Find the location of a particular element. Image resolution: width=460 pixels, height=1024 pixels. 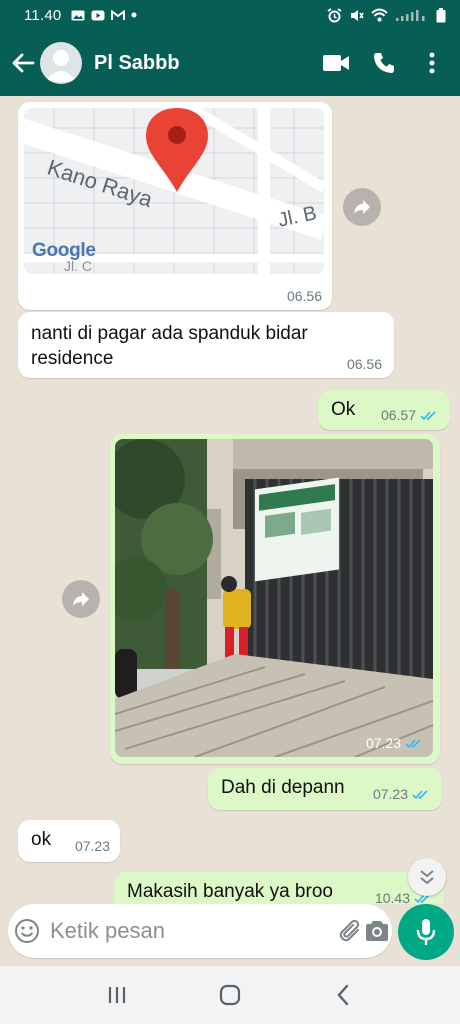

message-text-line: nanti di pagar ada spanduk bidar is located at coordinates (169, 333).